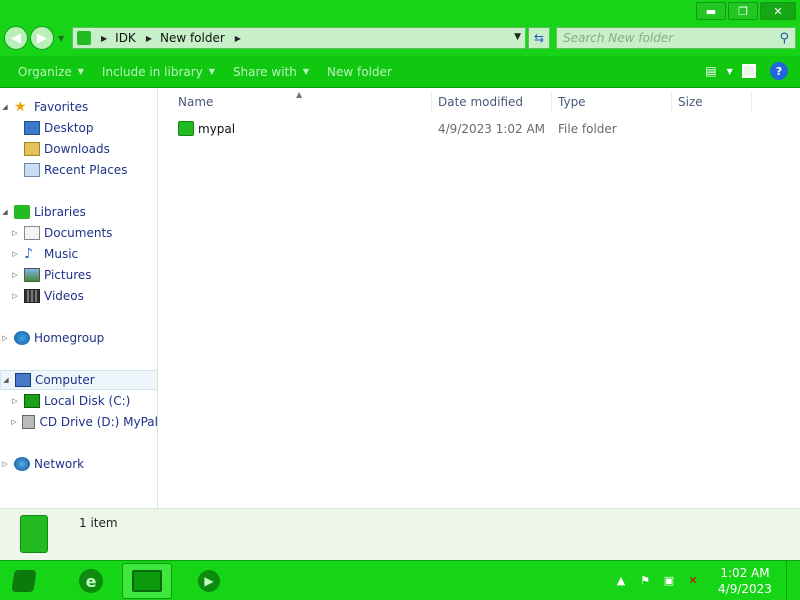 This screenshot has height=600, width=800. I want to click on taskbar-media-player: ▶, so click(209, 581).